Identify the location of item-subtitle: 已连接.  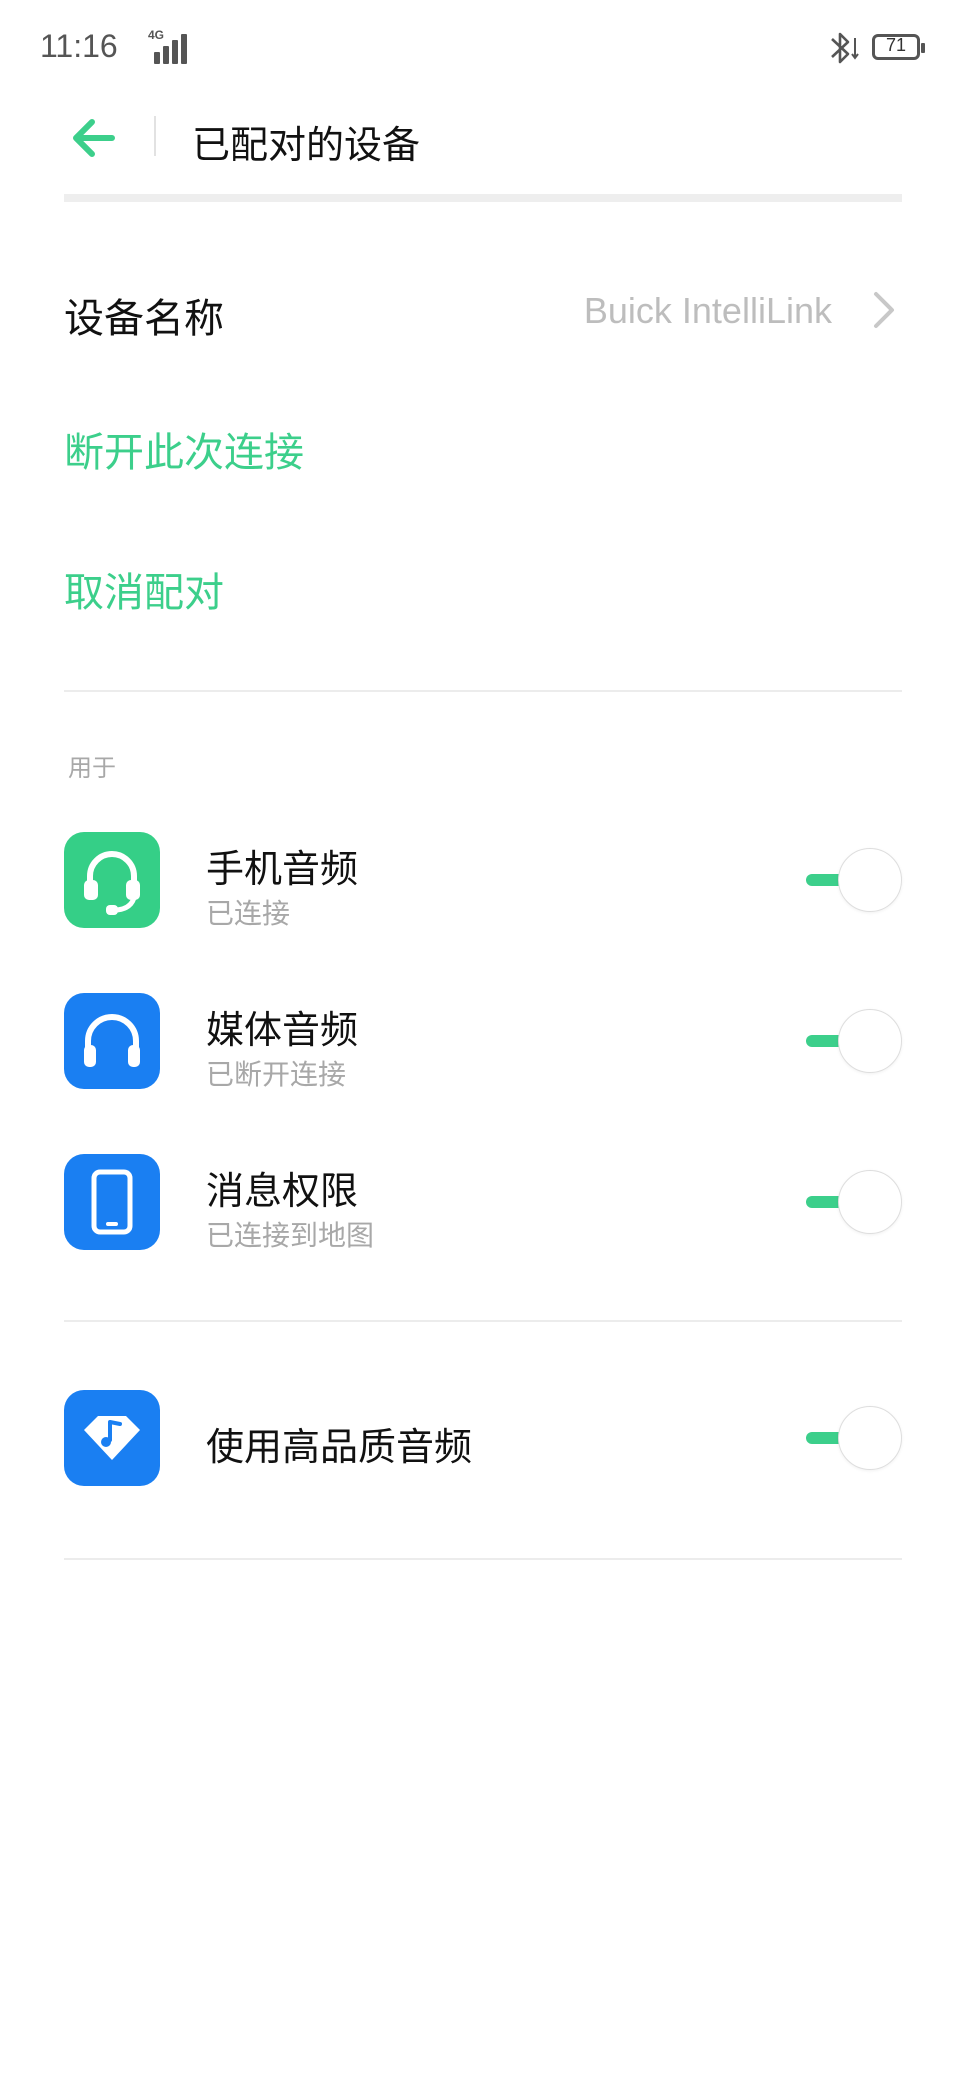
(248, 913).